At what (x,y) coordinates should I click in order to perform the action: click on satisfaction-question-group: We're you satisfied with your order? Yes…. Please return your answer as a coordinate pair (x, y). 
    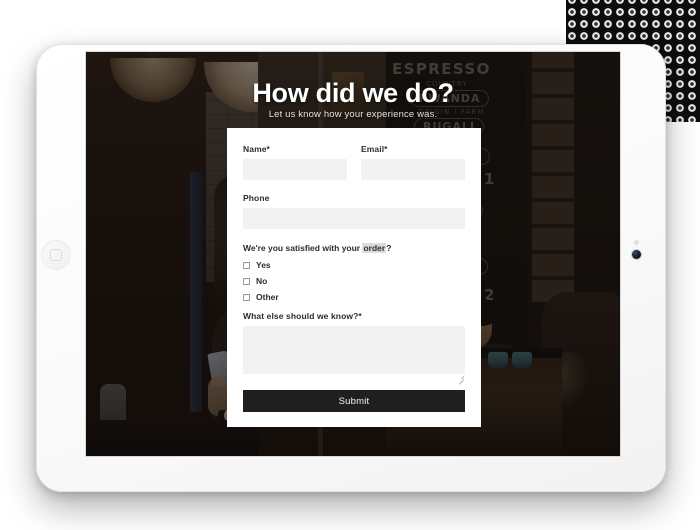
    Looking at the image, I should click on (354, 272).